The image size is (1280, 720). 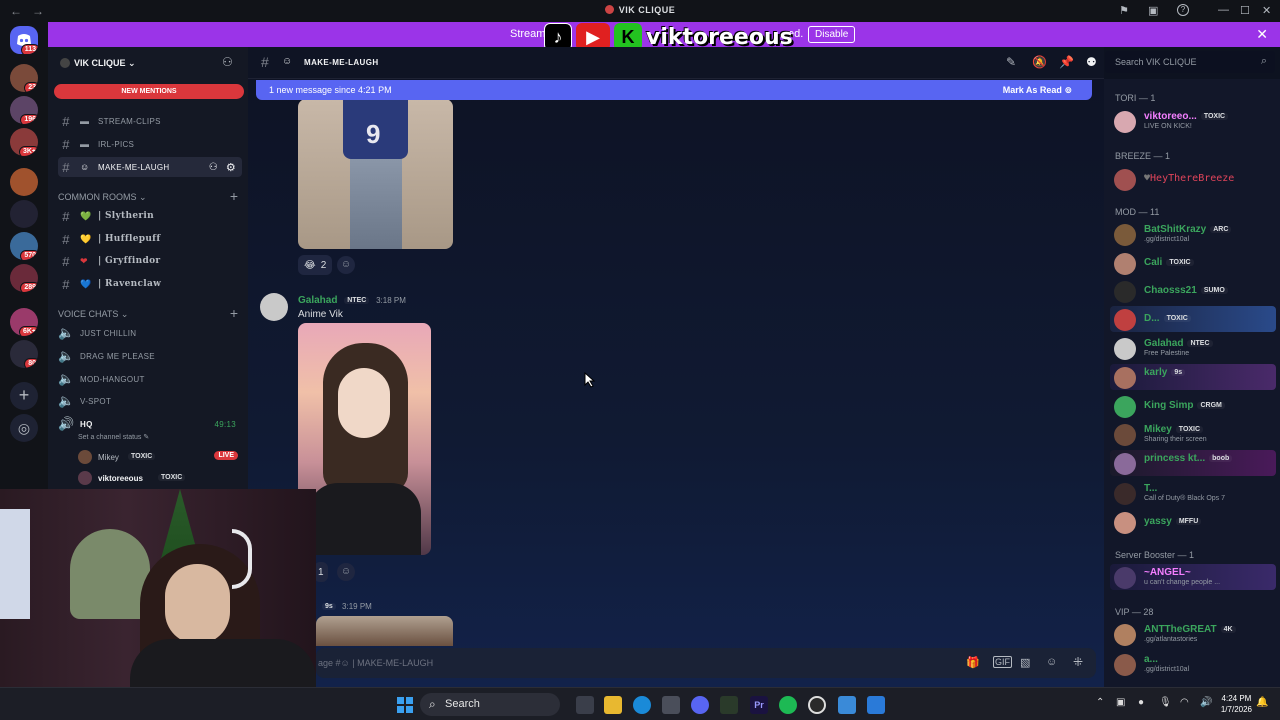 What do you see at coordinates (24, 396) in the screenshot?
I see `add-server-icon: +` at bounding box center [24, 396].